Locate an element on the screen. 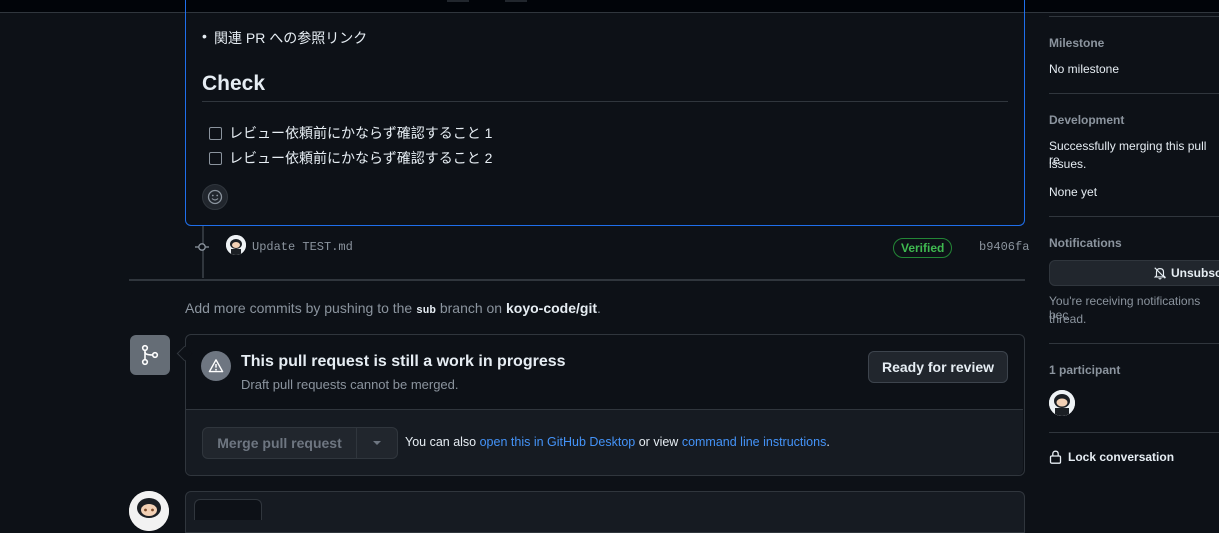 The image size is (1219, 533). alt-suffix: . is located at coordinates (828, 442).